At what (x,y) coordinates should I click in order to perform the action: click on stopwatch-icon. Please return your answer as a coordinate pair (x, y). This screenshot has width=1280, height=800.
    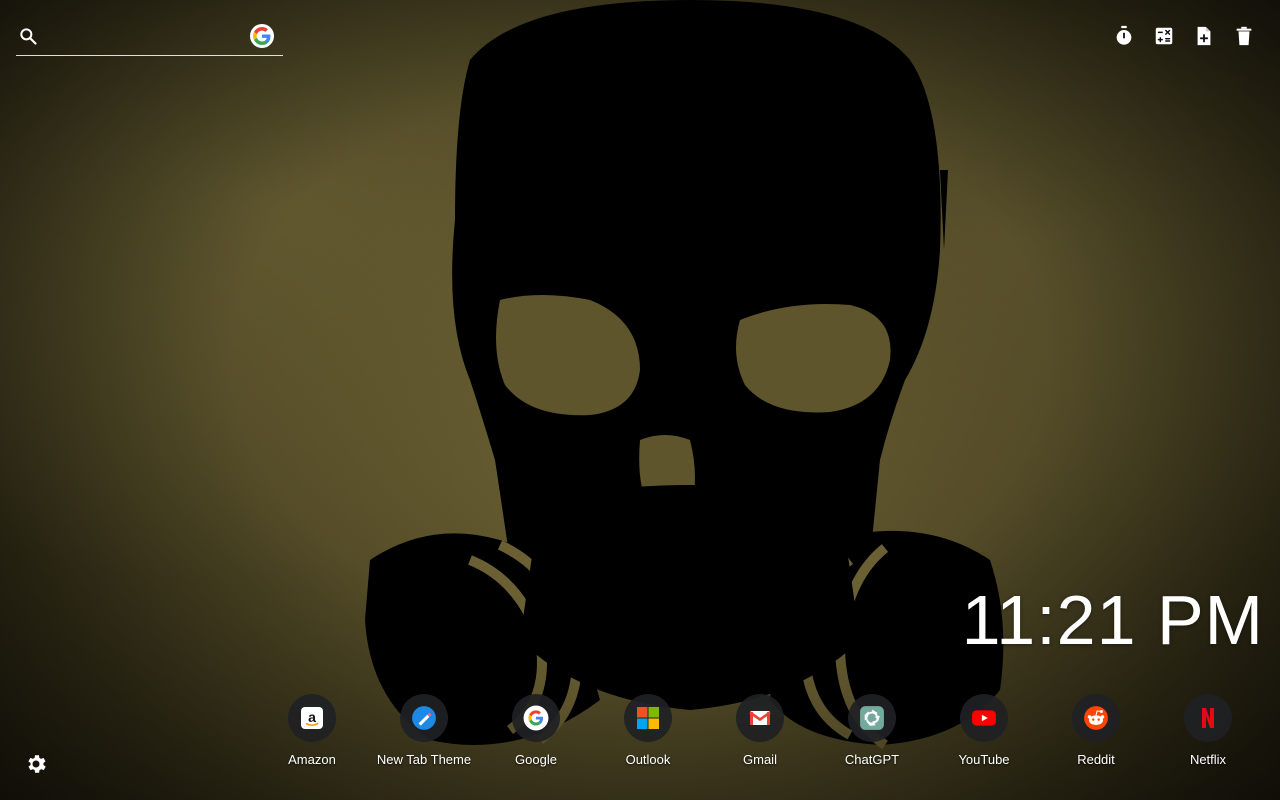
    Looking at the image, I should click on (1124, 36).